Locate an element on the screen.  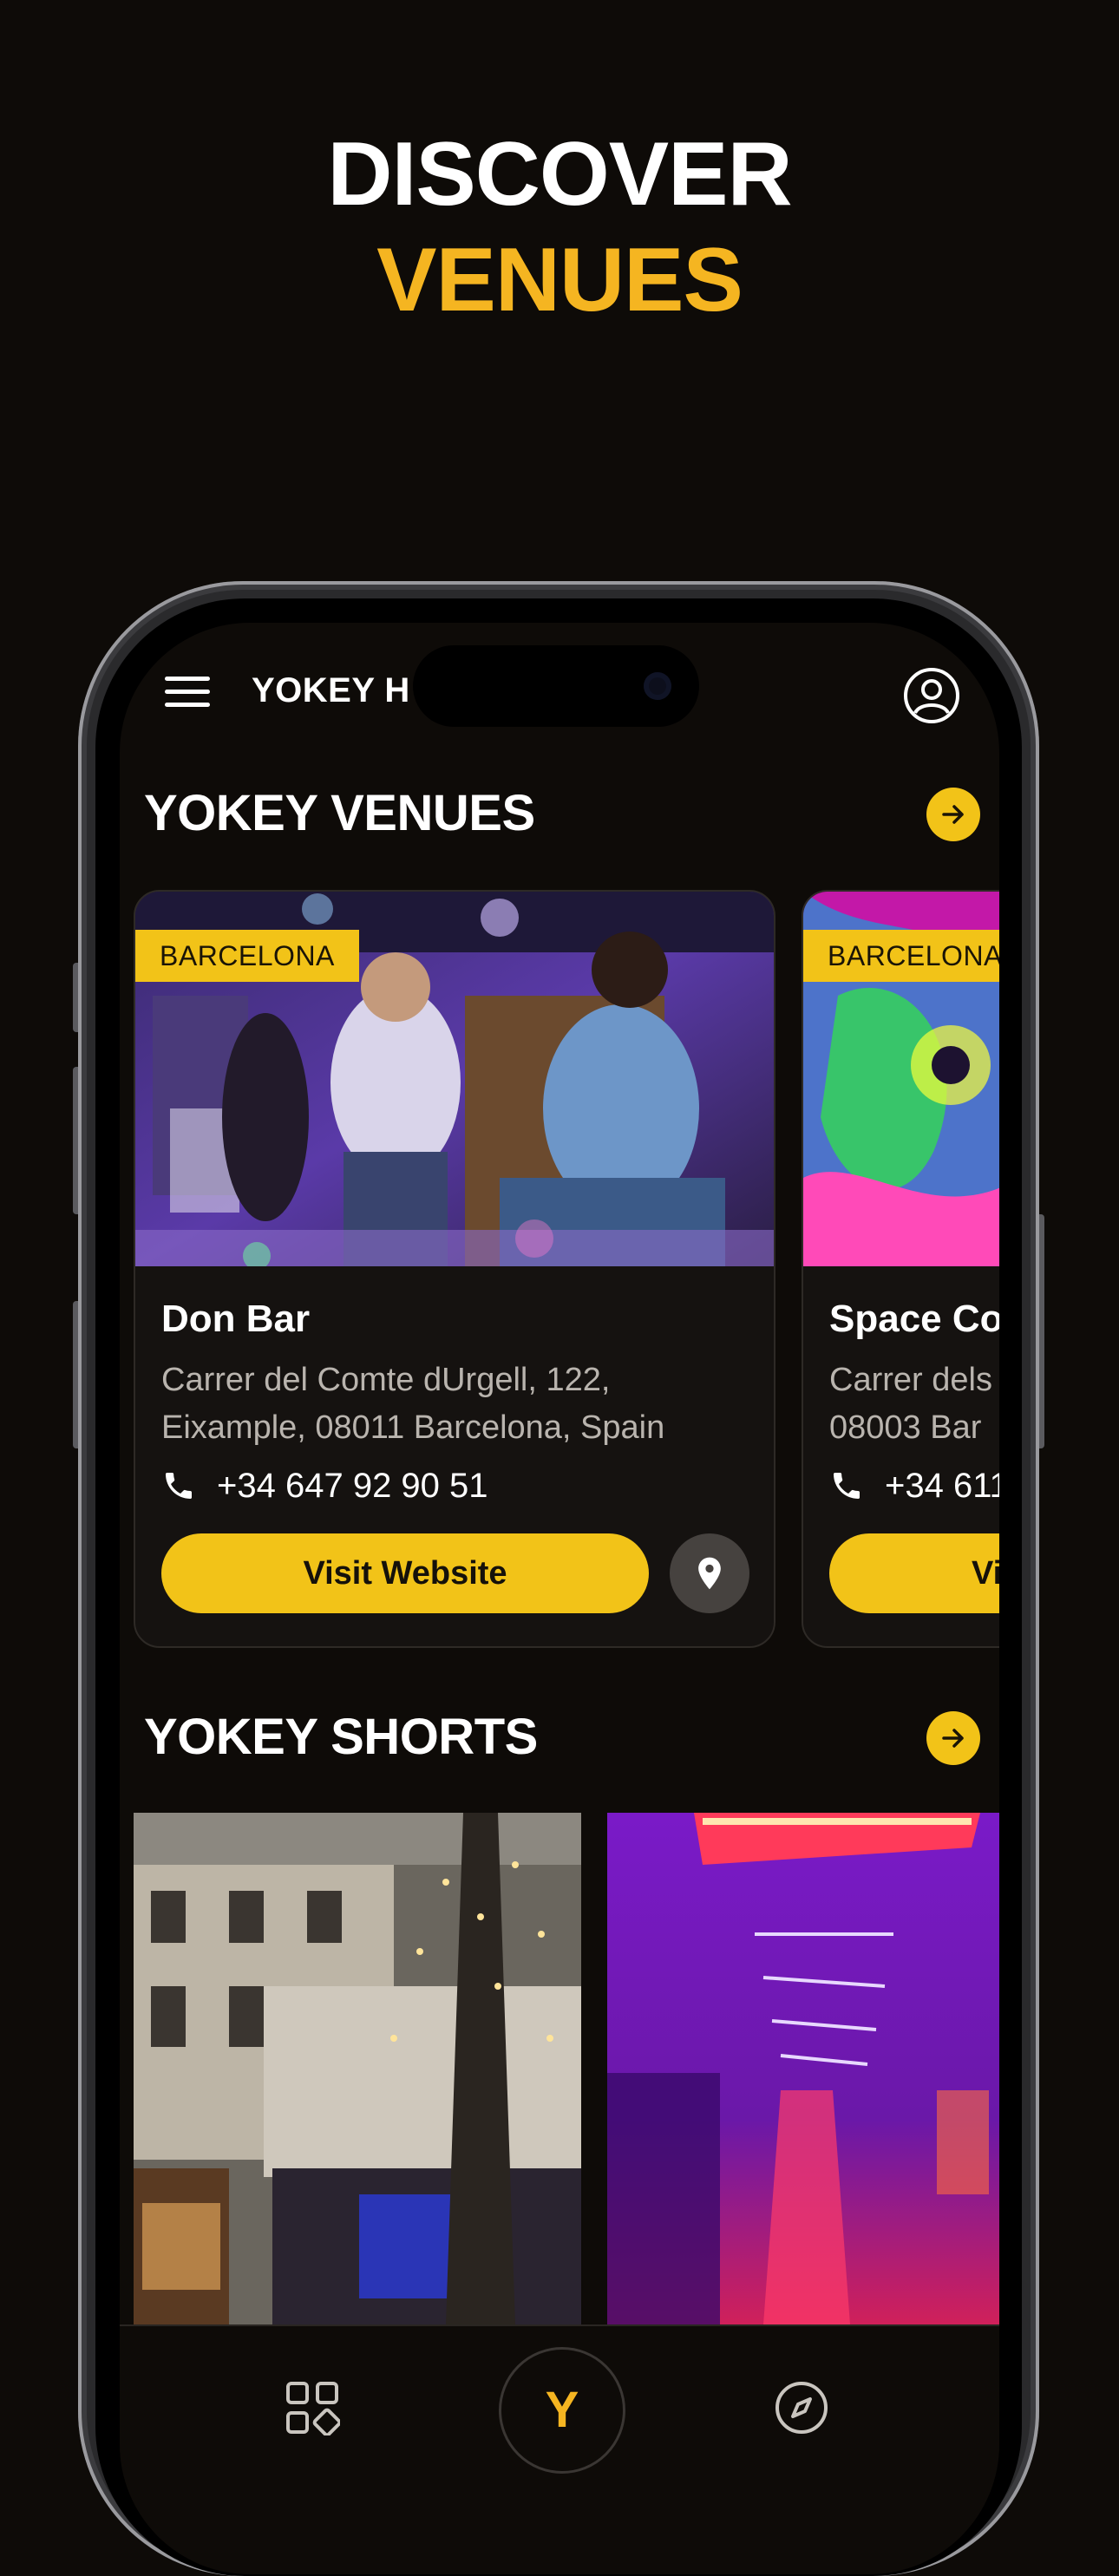
venue-name: Space Co is located at coordinates (914, 1319).